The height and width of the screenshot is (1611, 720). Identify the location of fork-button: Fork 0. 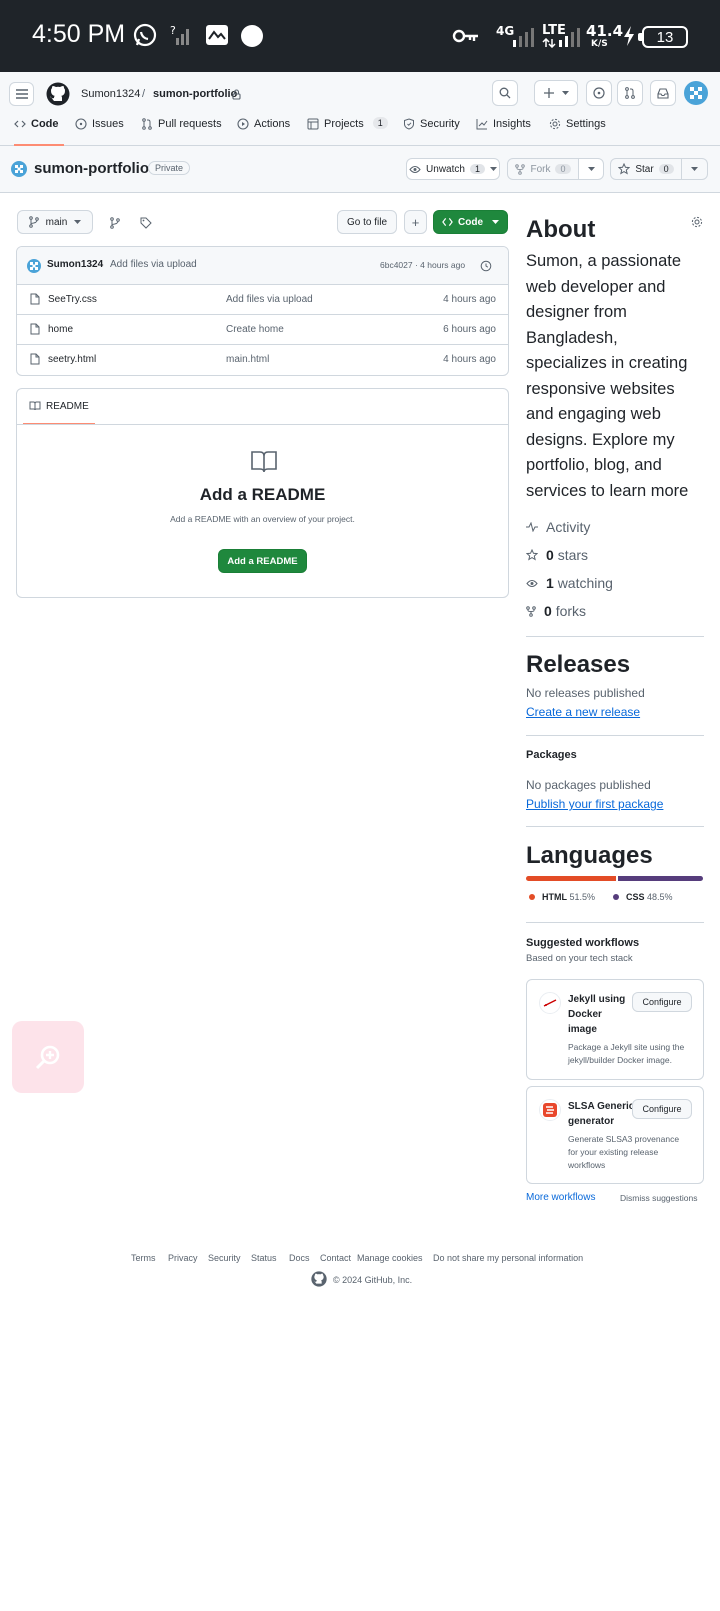
(543, 169).